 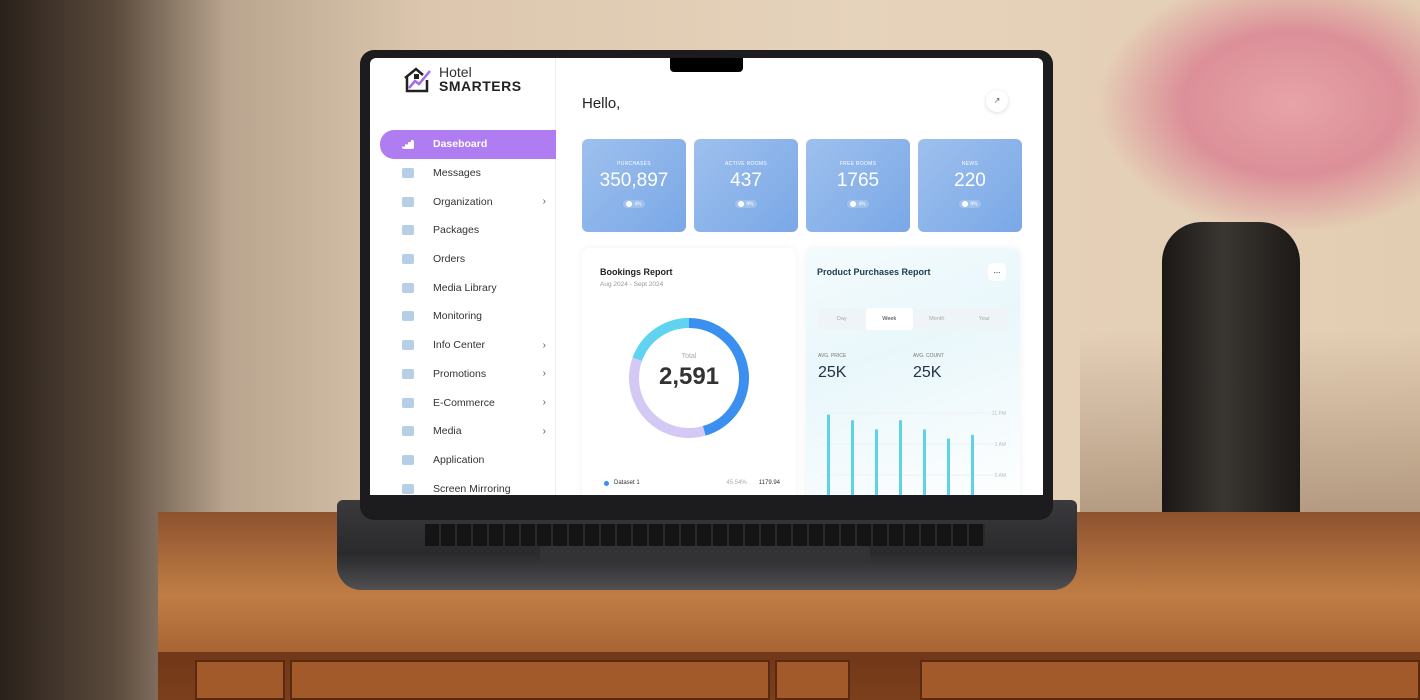 I want to click on period-tabs: Day Week Month Year, so click(x=913, y=319).